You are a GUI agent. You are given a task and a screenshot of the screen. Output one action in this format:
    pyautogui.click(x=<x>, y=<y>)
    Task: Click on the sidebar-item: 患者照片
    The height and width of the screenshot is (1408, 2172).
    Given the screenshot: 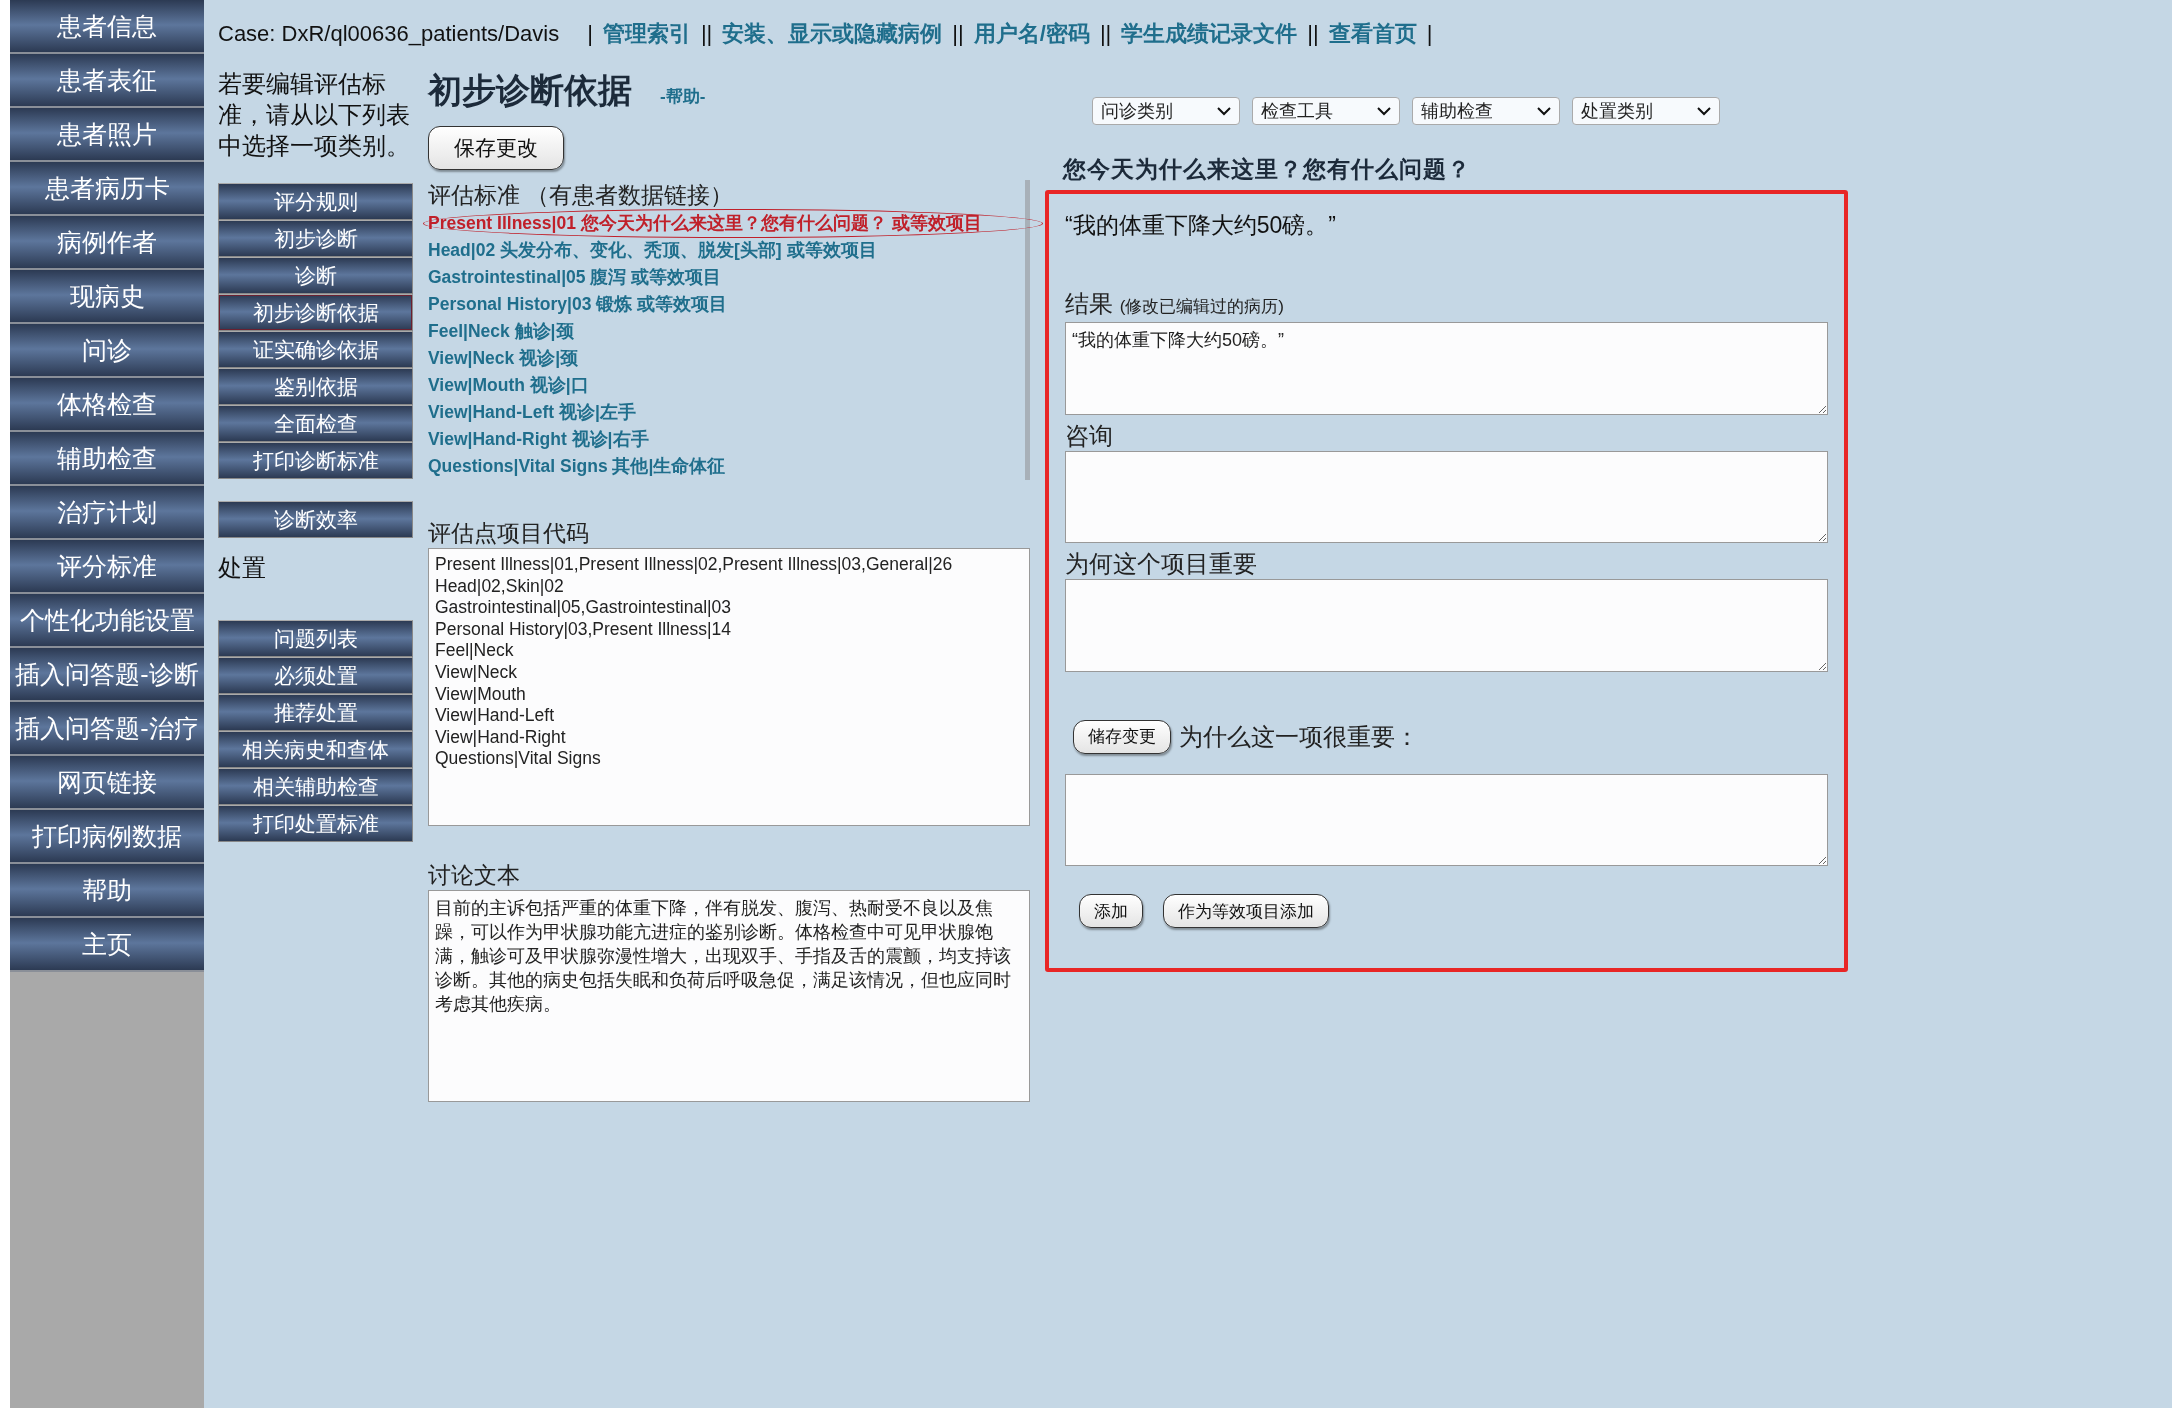 What is the action you would take?
    pyautogui.click(x=107, y=135)
    